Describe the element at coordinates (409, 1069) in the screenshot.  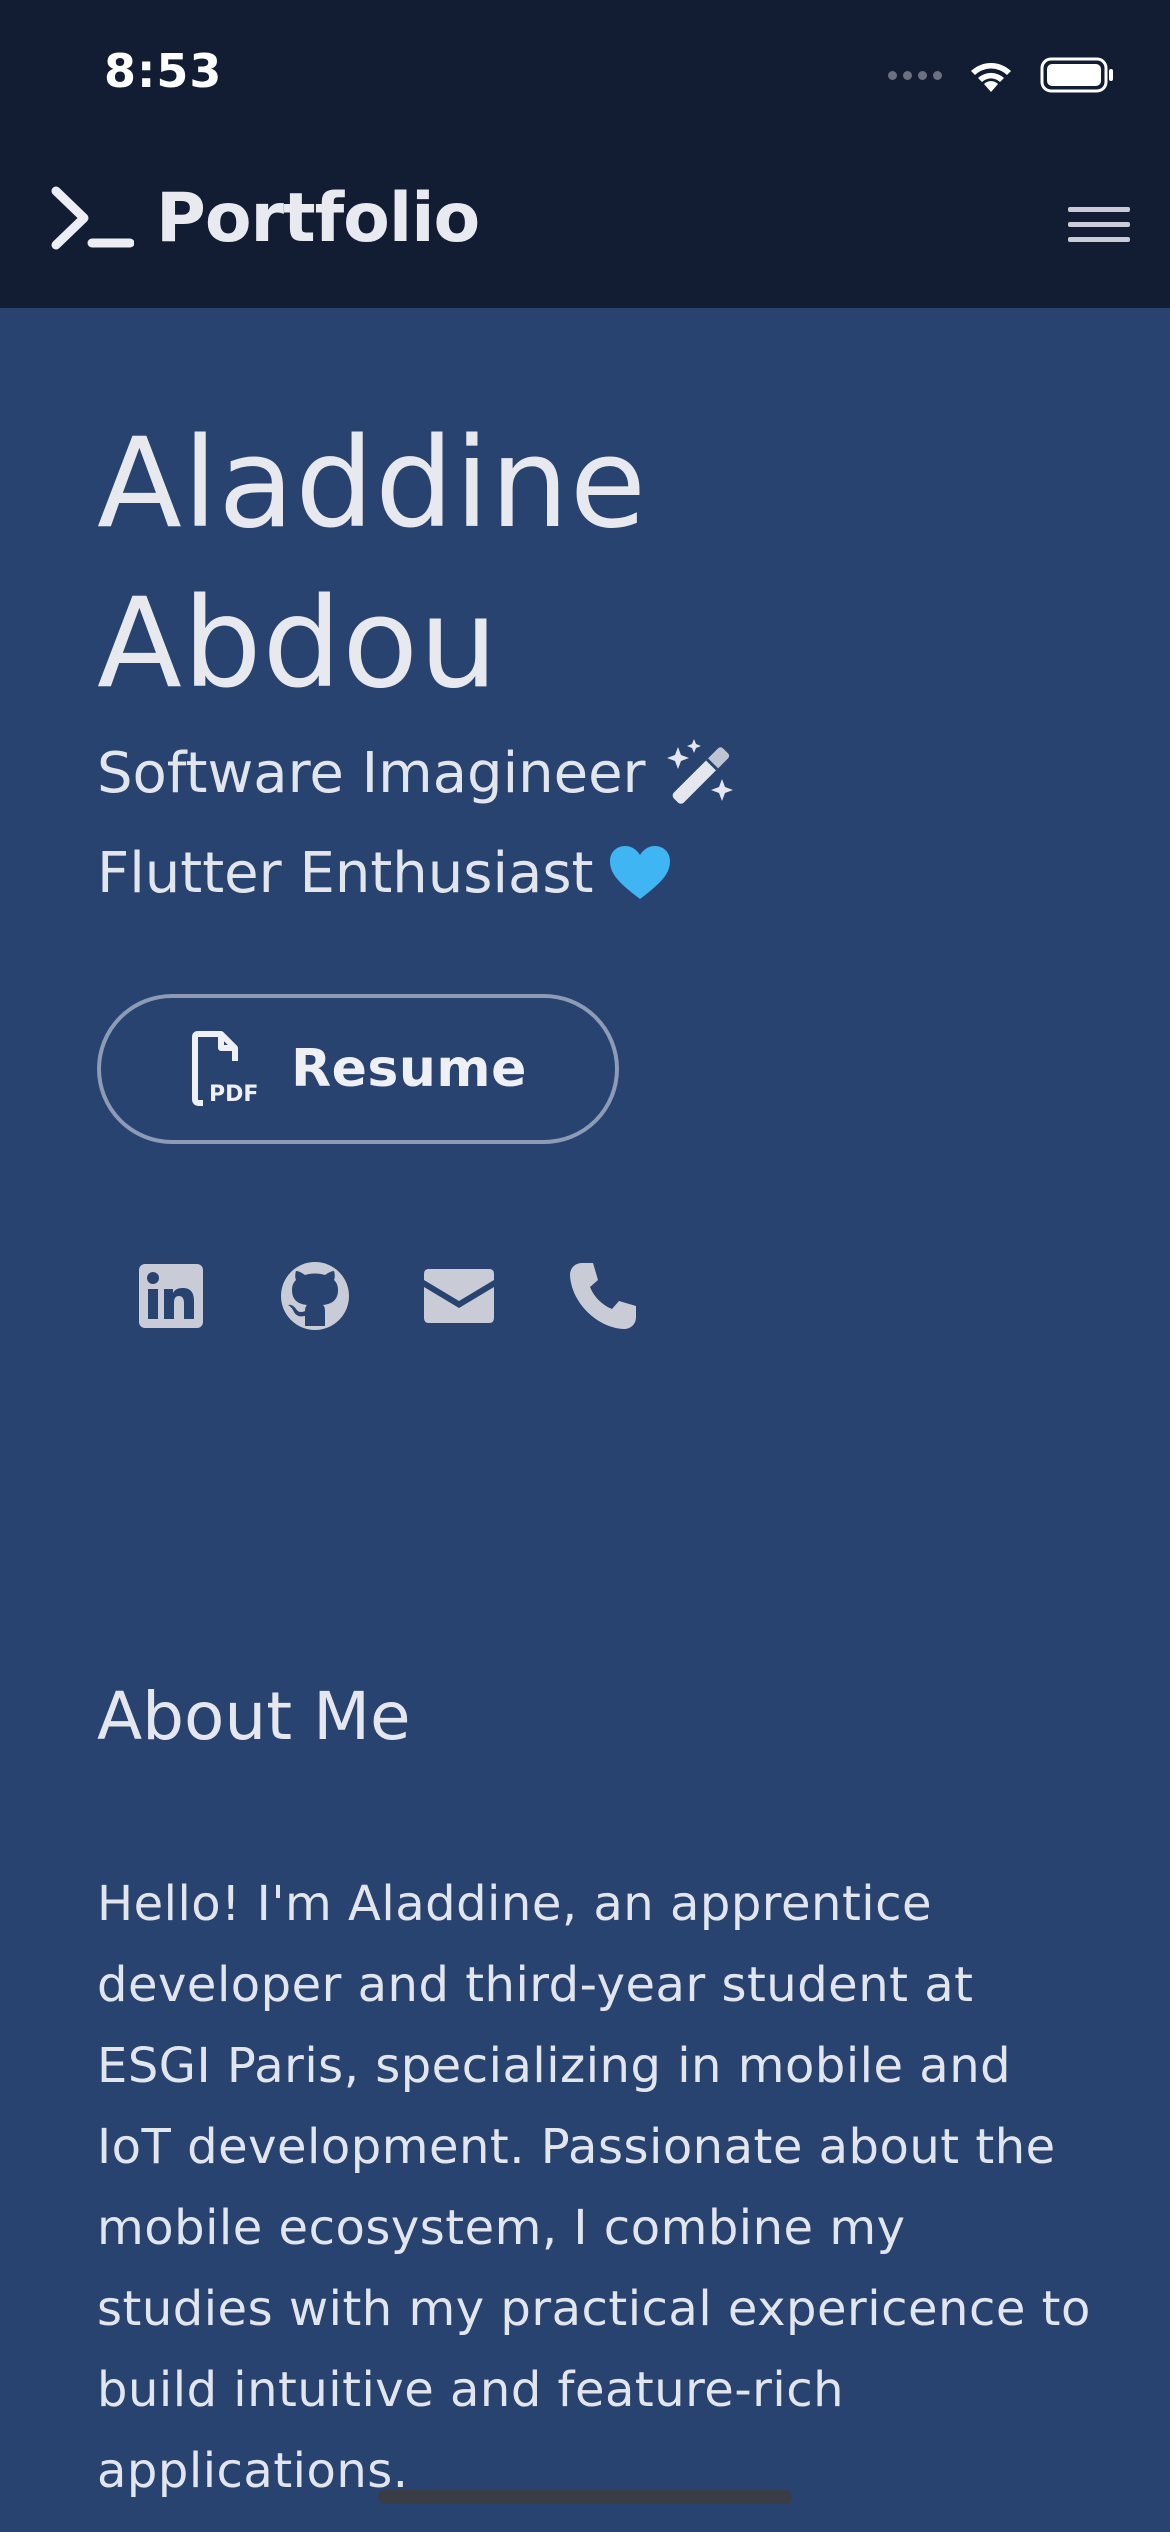
I see `resume-label: Resume` at that location.